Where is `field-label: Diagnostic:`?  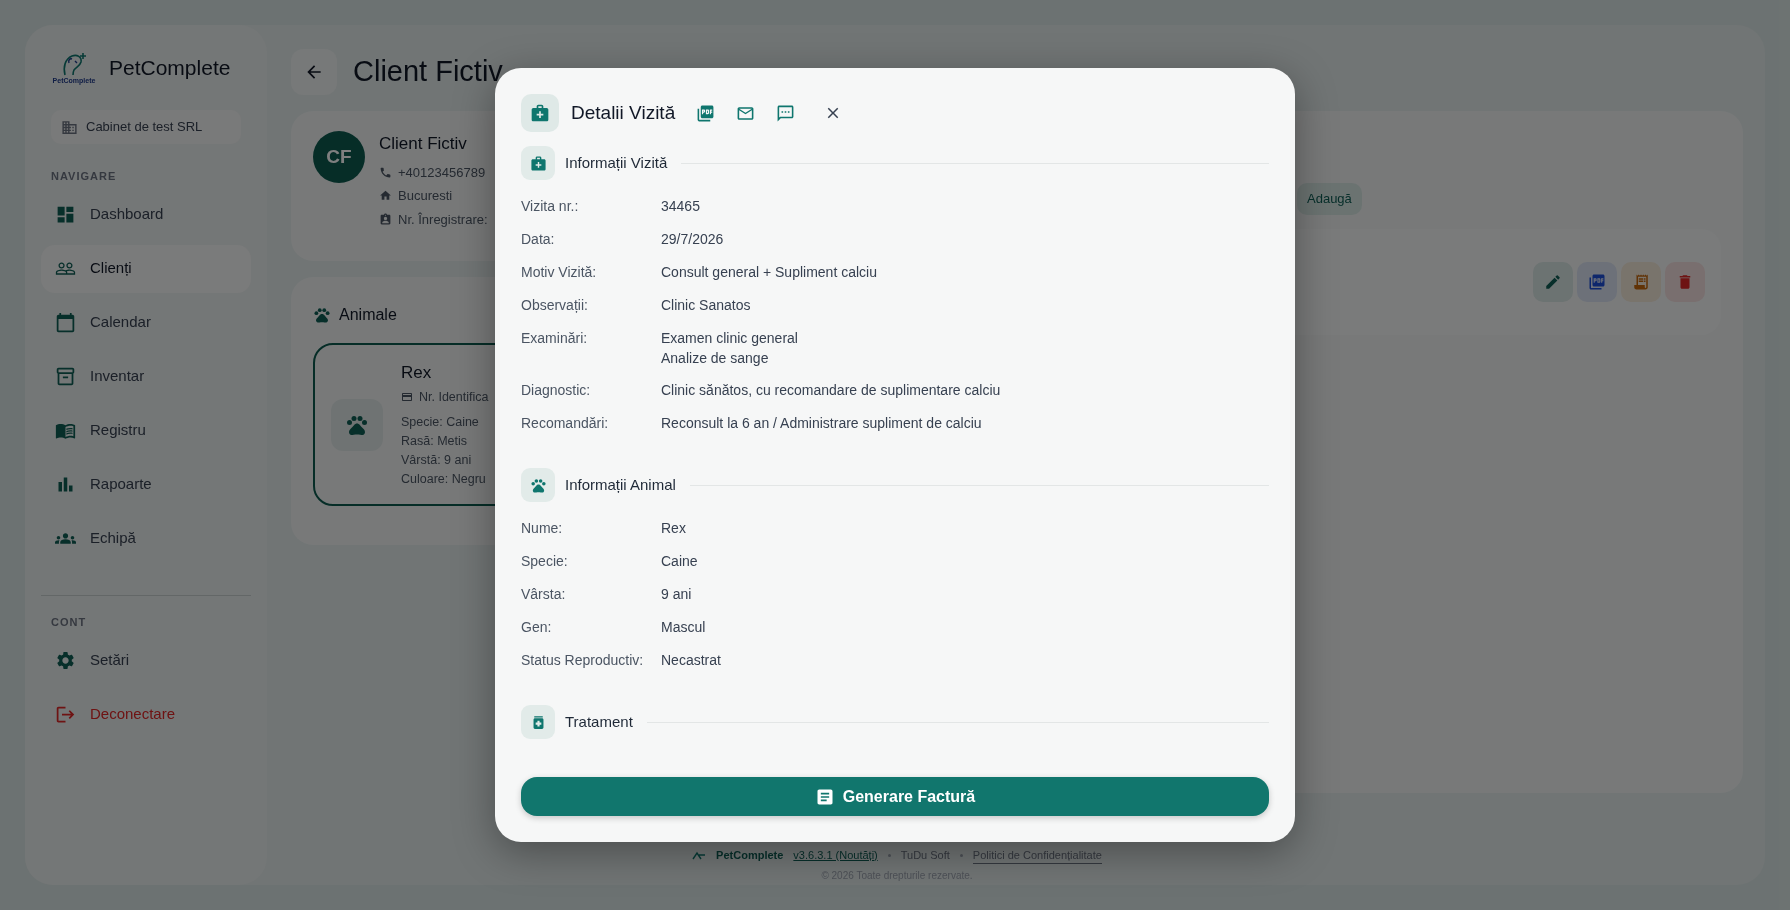
field-label: Diagnostic: is located at coordinates (556, 390).